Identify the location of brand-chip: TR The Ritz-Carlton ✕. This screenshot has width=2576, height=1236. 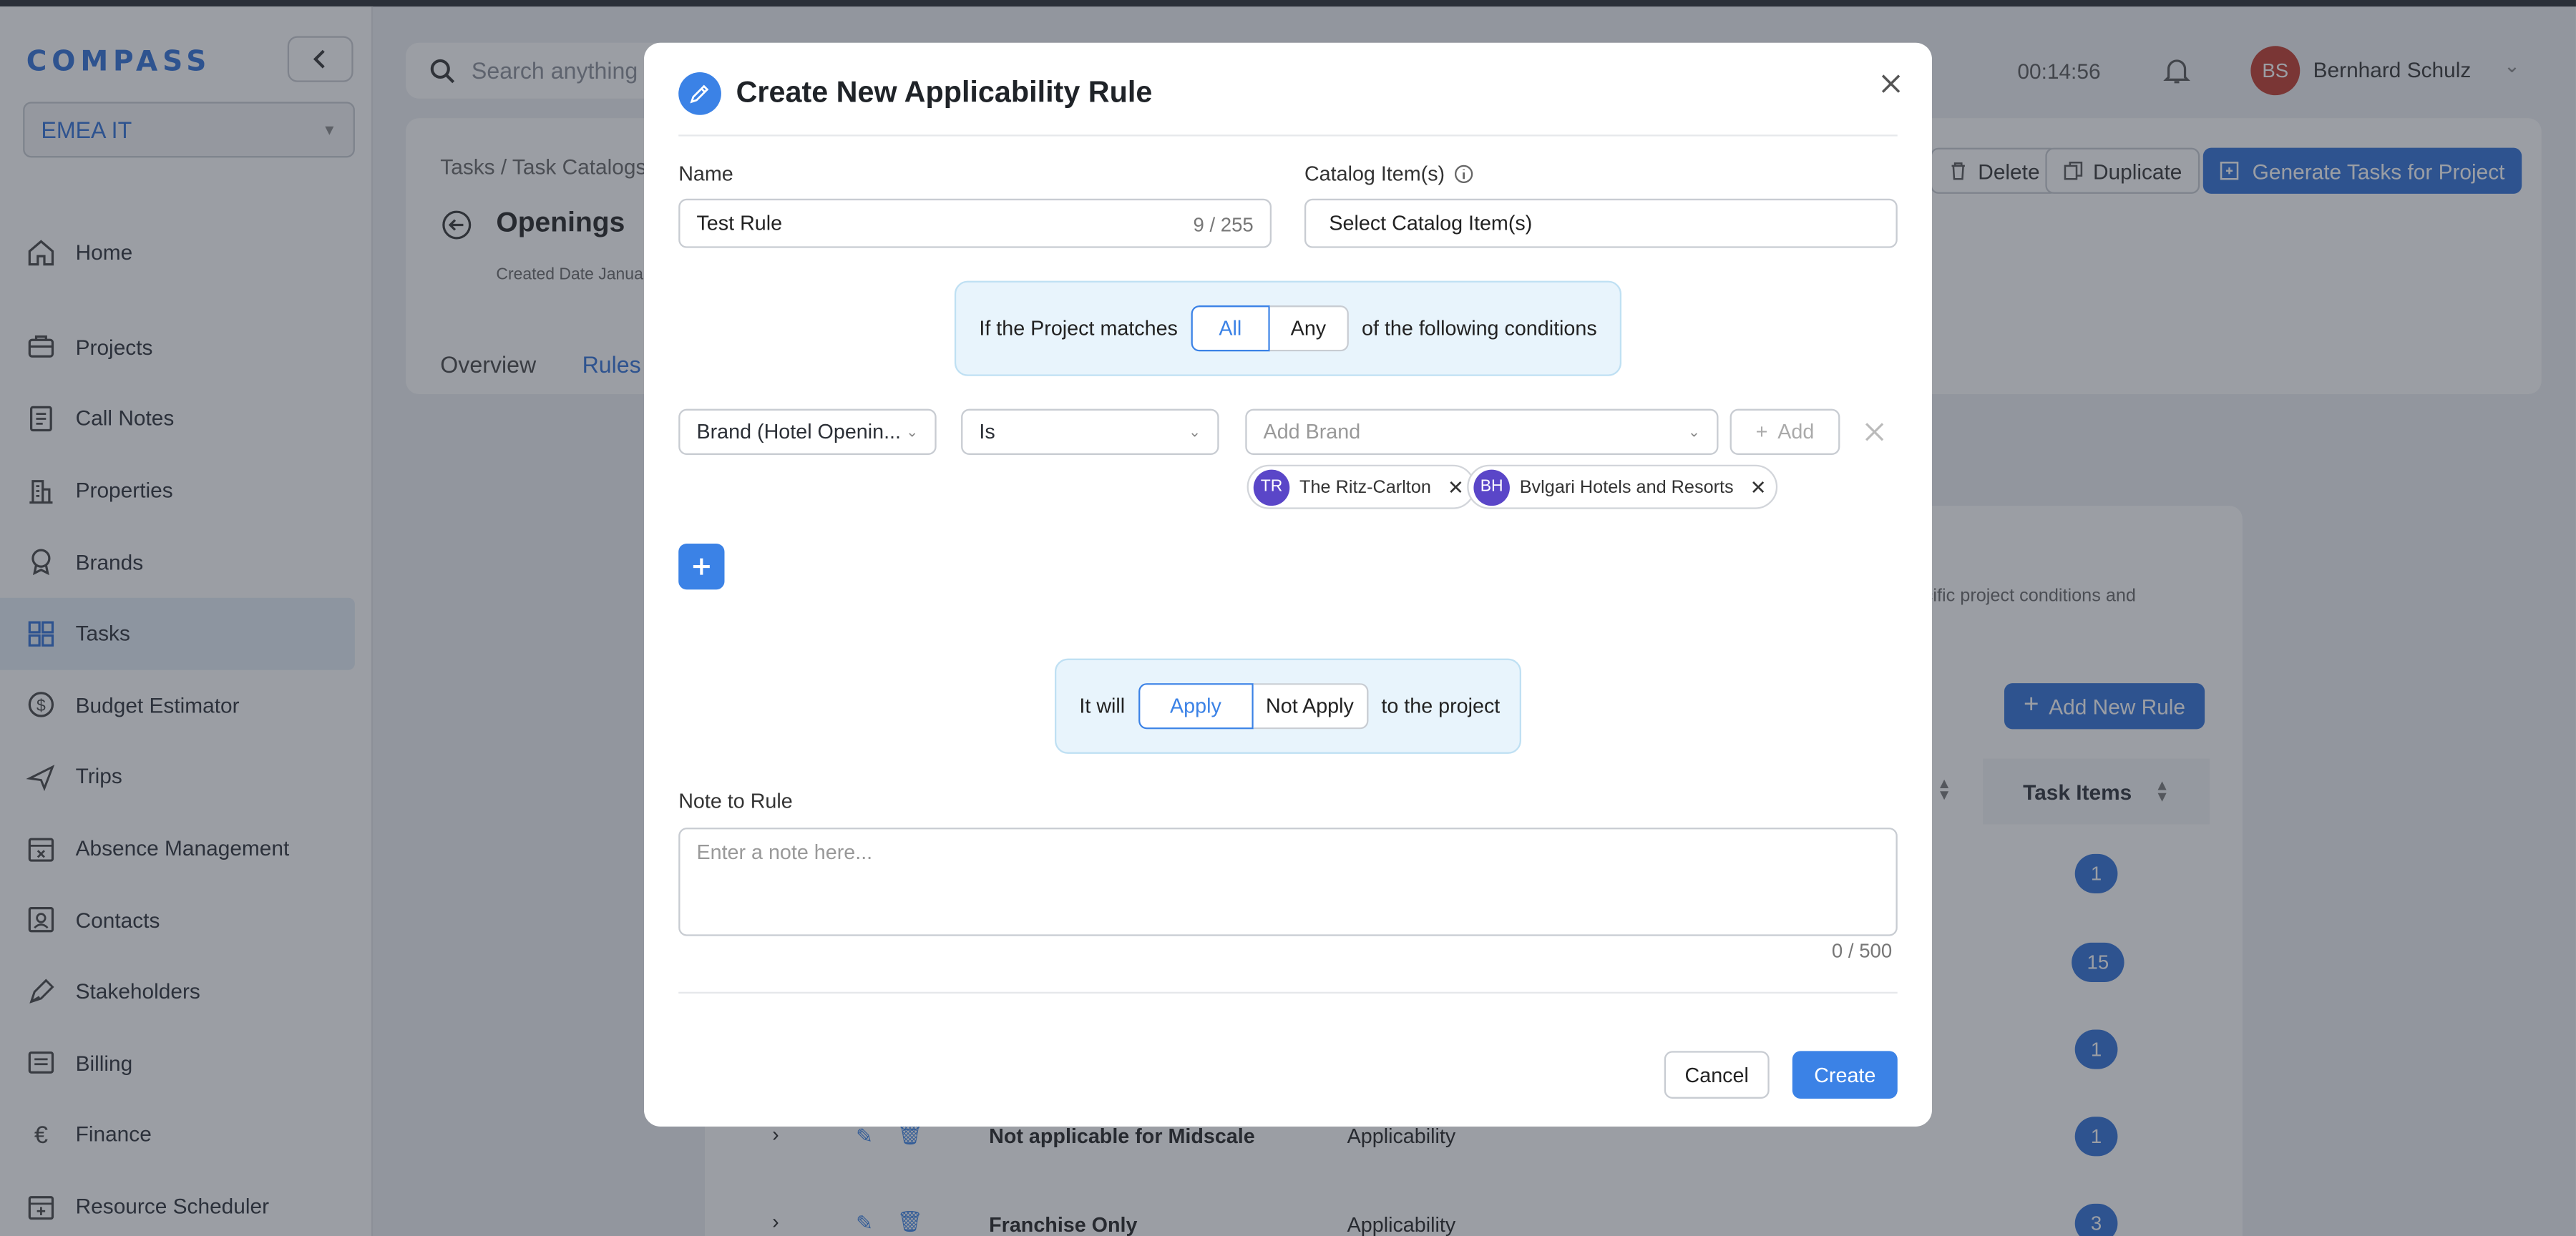
(1361, 487).